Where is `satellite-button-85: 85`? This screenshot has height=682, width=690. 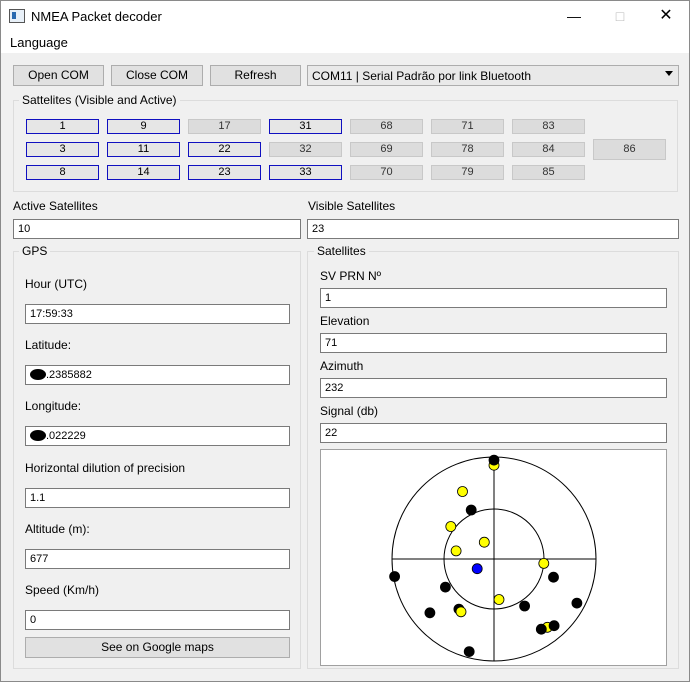 satellite-button-85: 85 is located at coordinates (548, 172).